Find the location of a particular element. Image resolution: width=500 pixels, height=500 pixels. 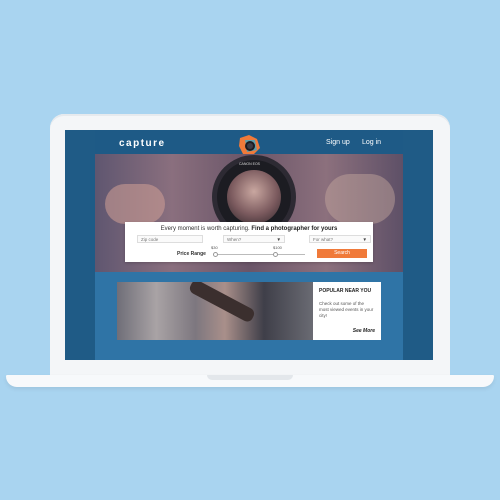

zip-placeholder: Zip code is located at coordinates (150, 239).